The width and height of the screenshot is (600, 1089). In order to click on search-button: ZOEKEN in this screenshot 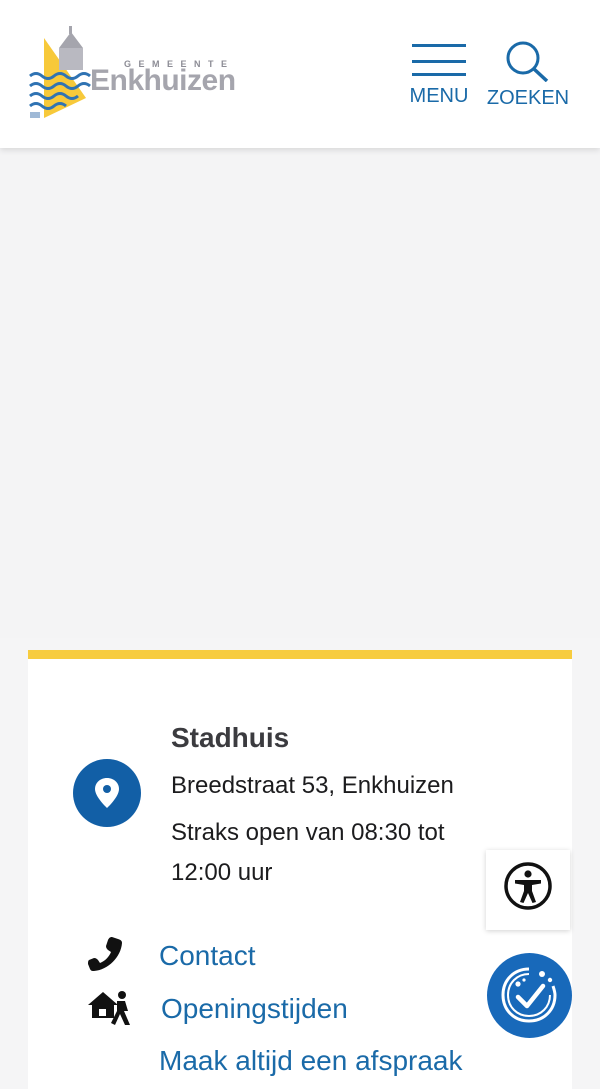, I will do `click(528, 75)`.